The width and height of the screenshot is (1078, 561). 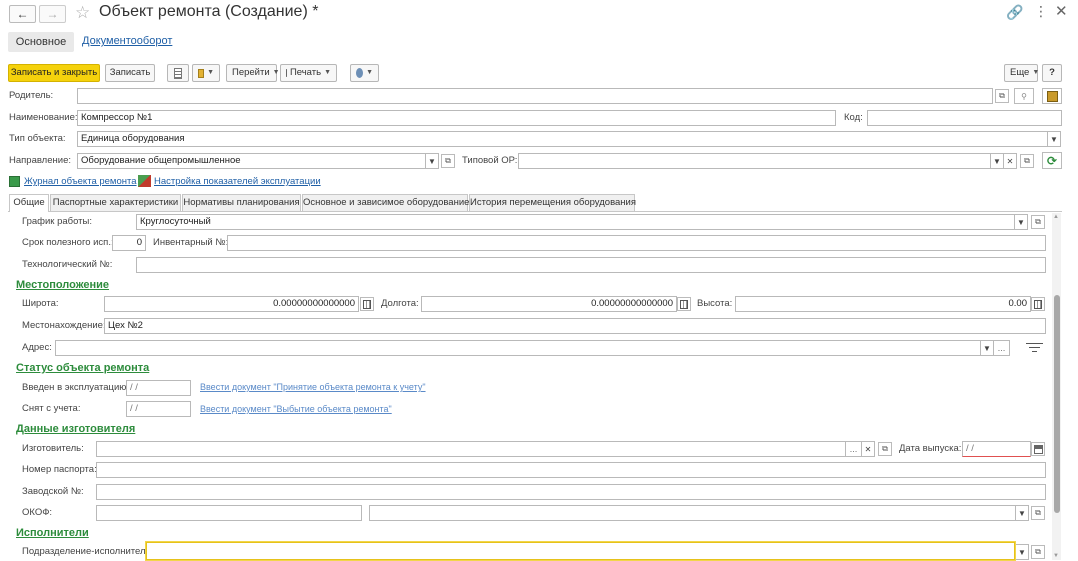 What do you see at coordinates (59, 469) in the screenshot?
I see `passport-label: Номер паспорта:` at bounding box center [59, 469].